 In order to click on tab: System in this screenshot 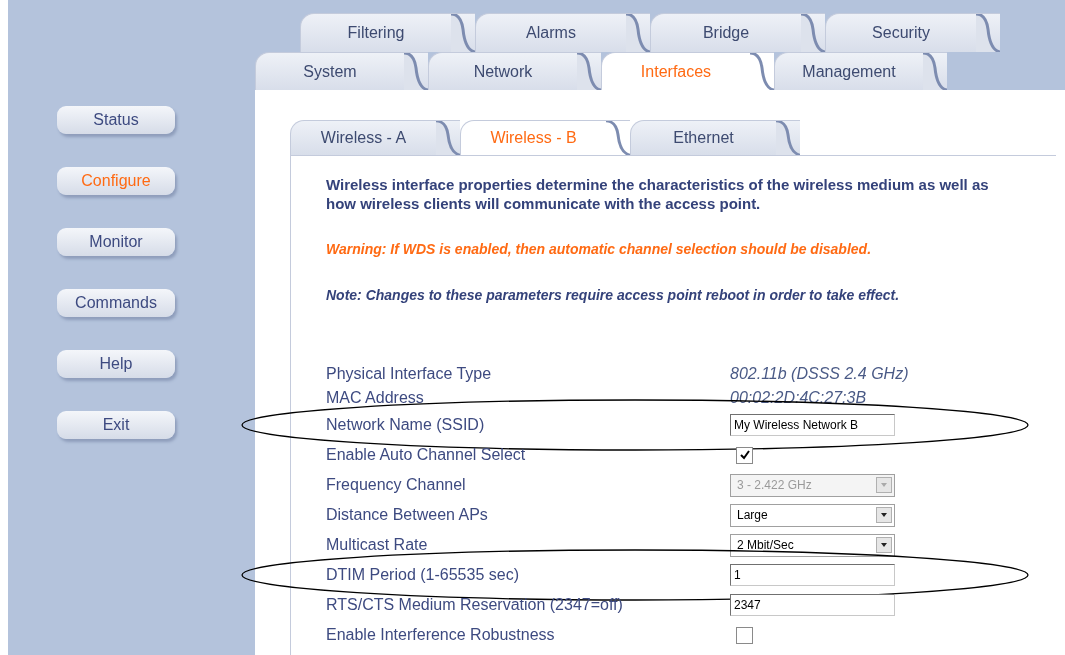, I will do `click(341, 71)`.